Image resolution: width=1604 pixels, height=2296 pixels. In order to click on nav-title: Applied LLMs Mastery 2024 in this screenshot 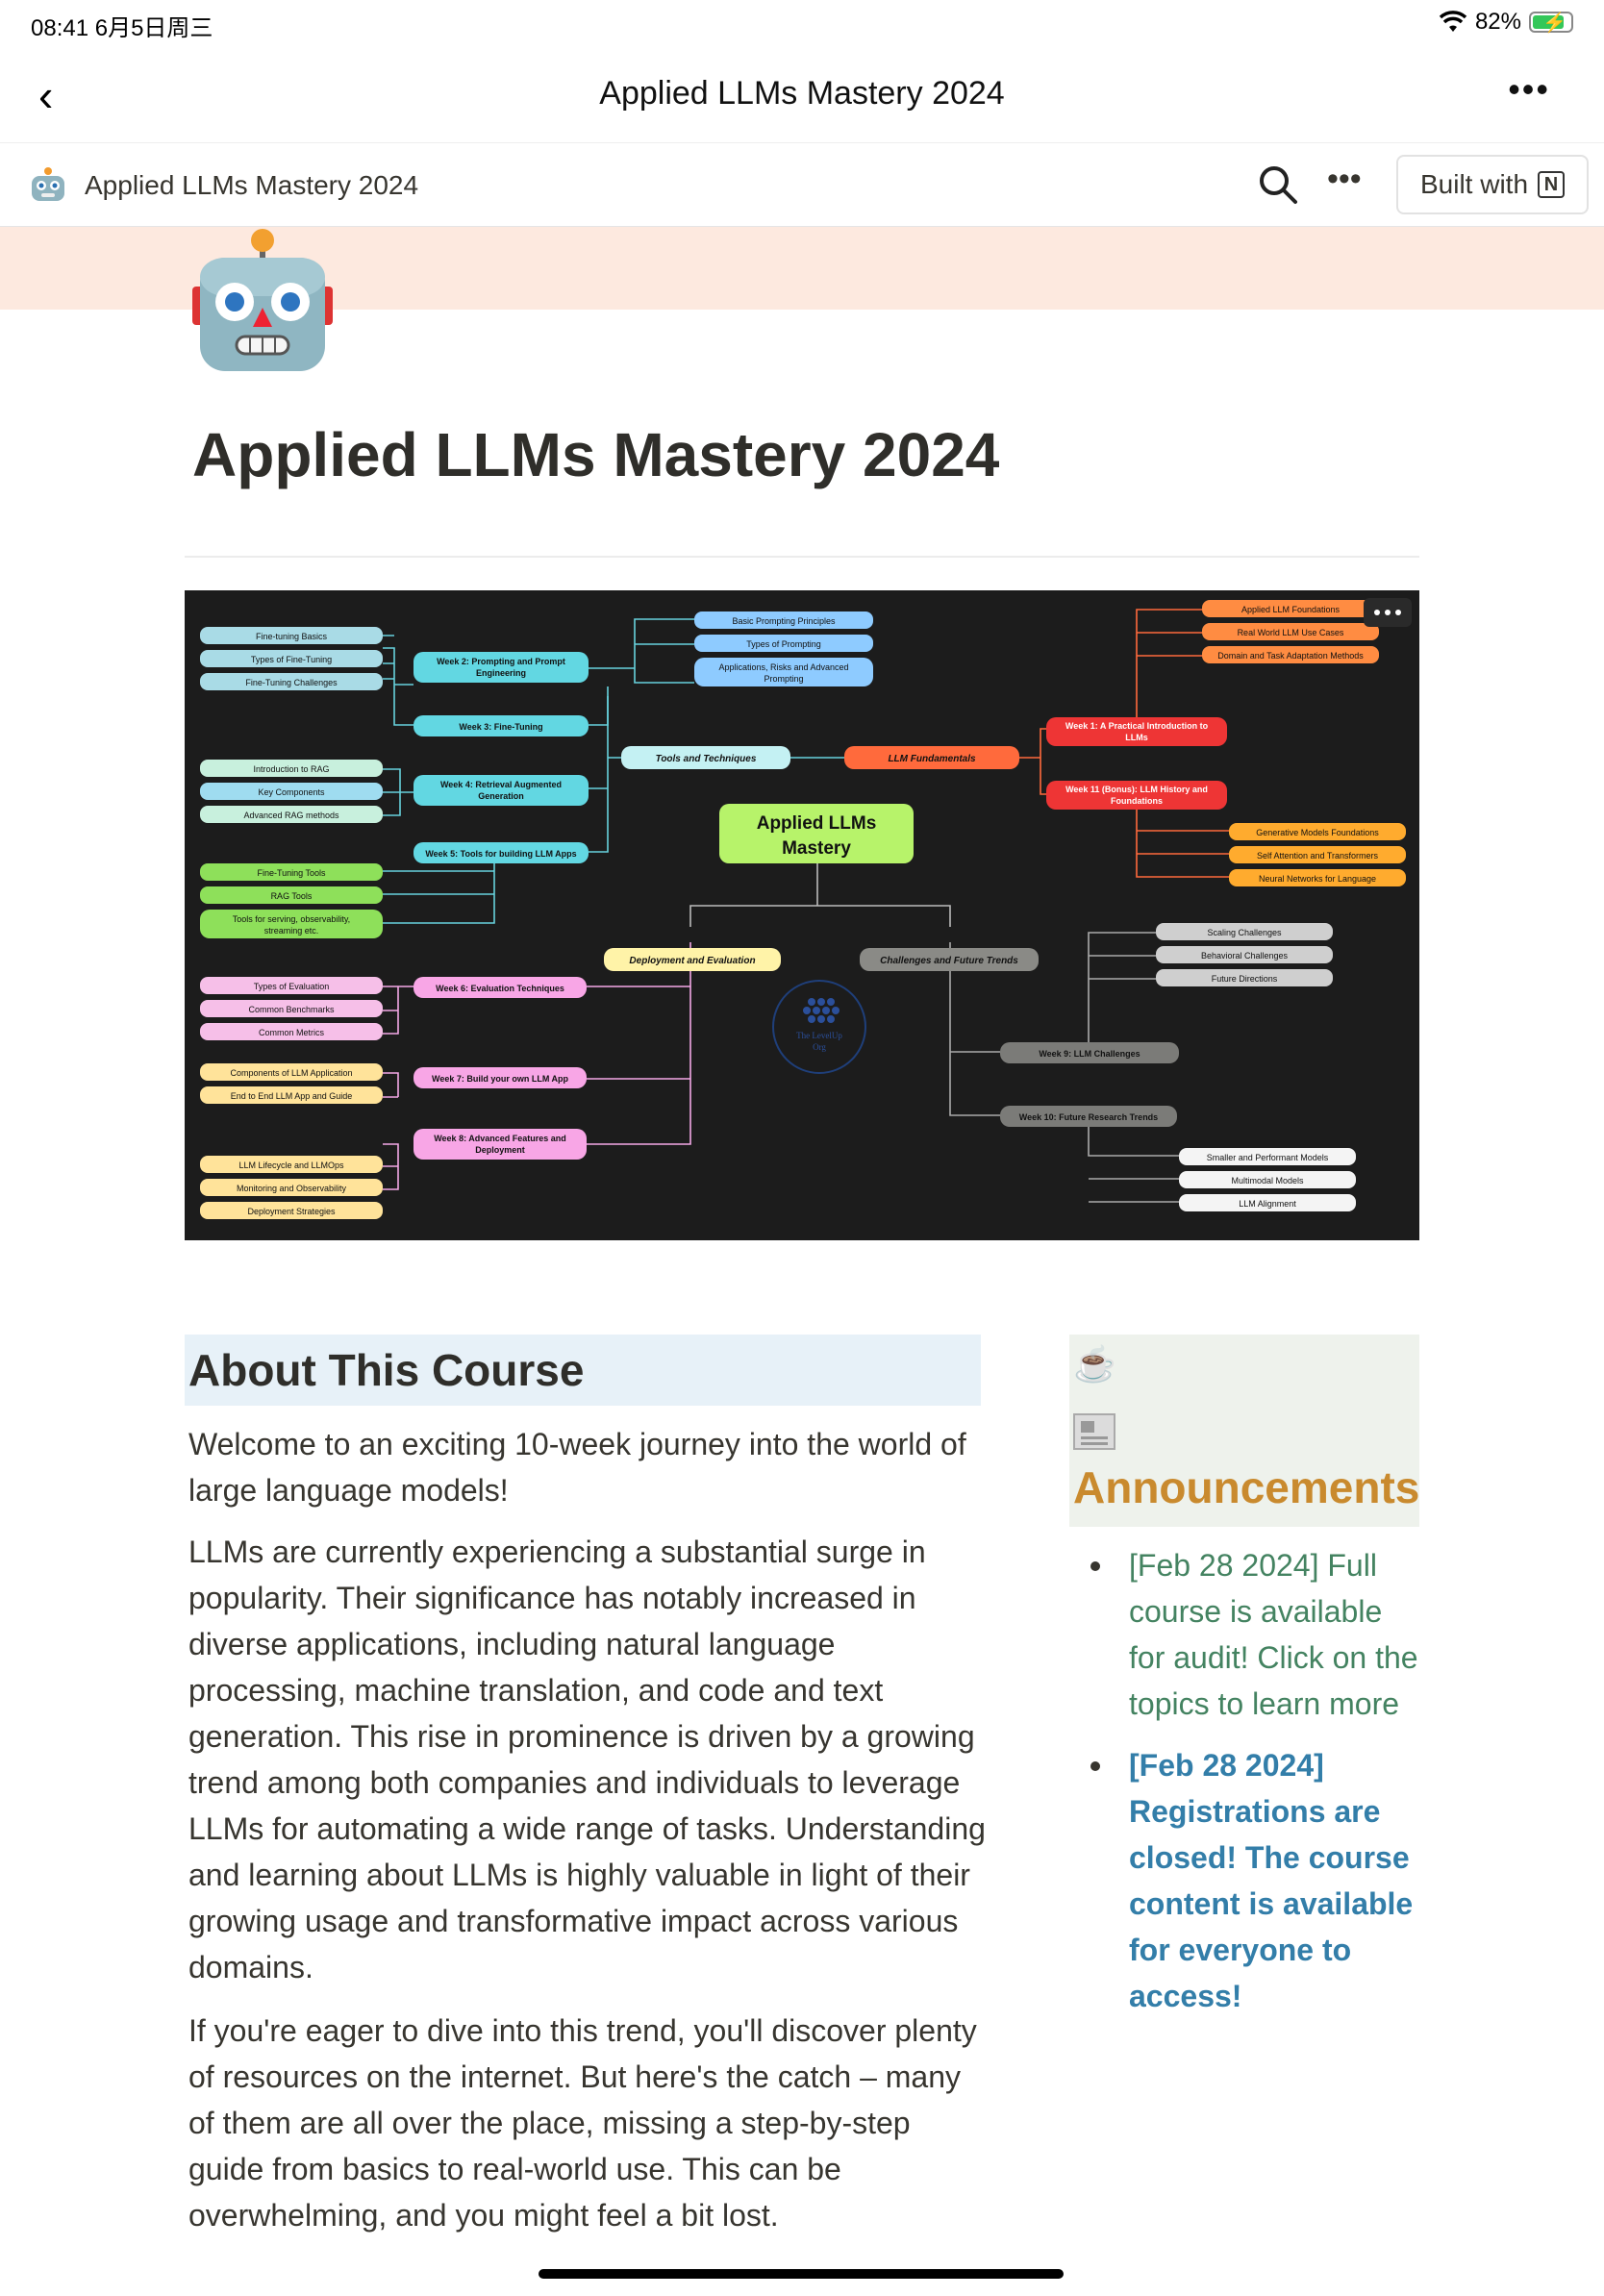, I will do `click(802, 93)`.